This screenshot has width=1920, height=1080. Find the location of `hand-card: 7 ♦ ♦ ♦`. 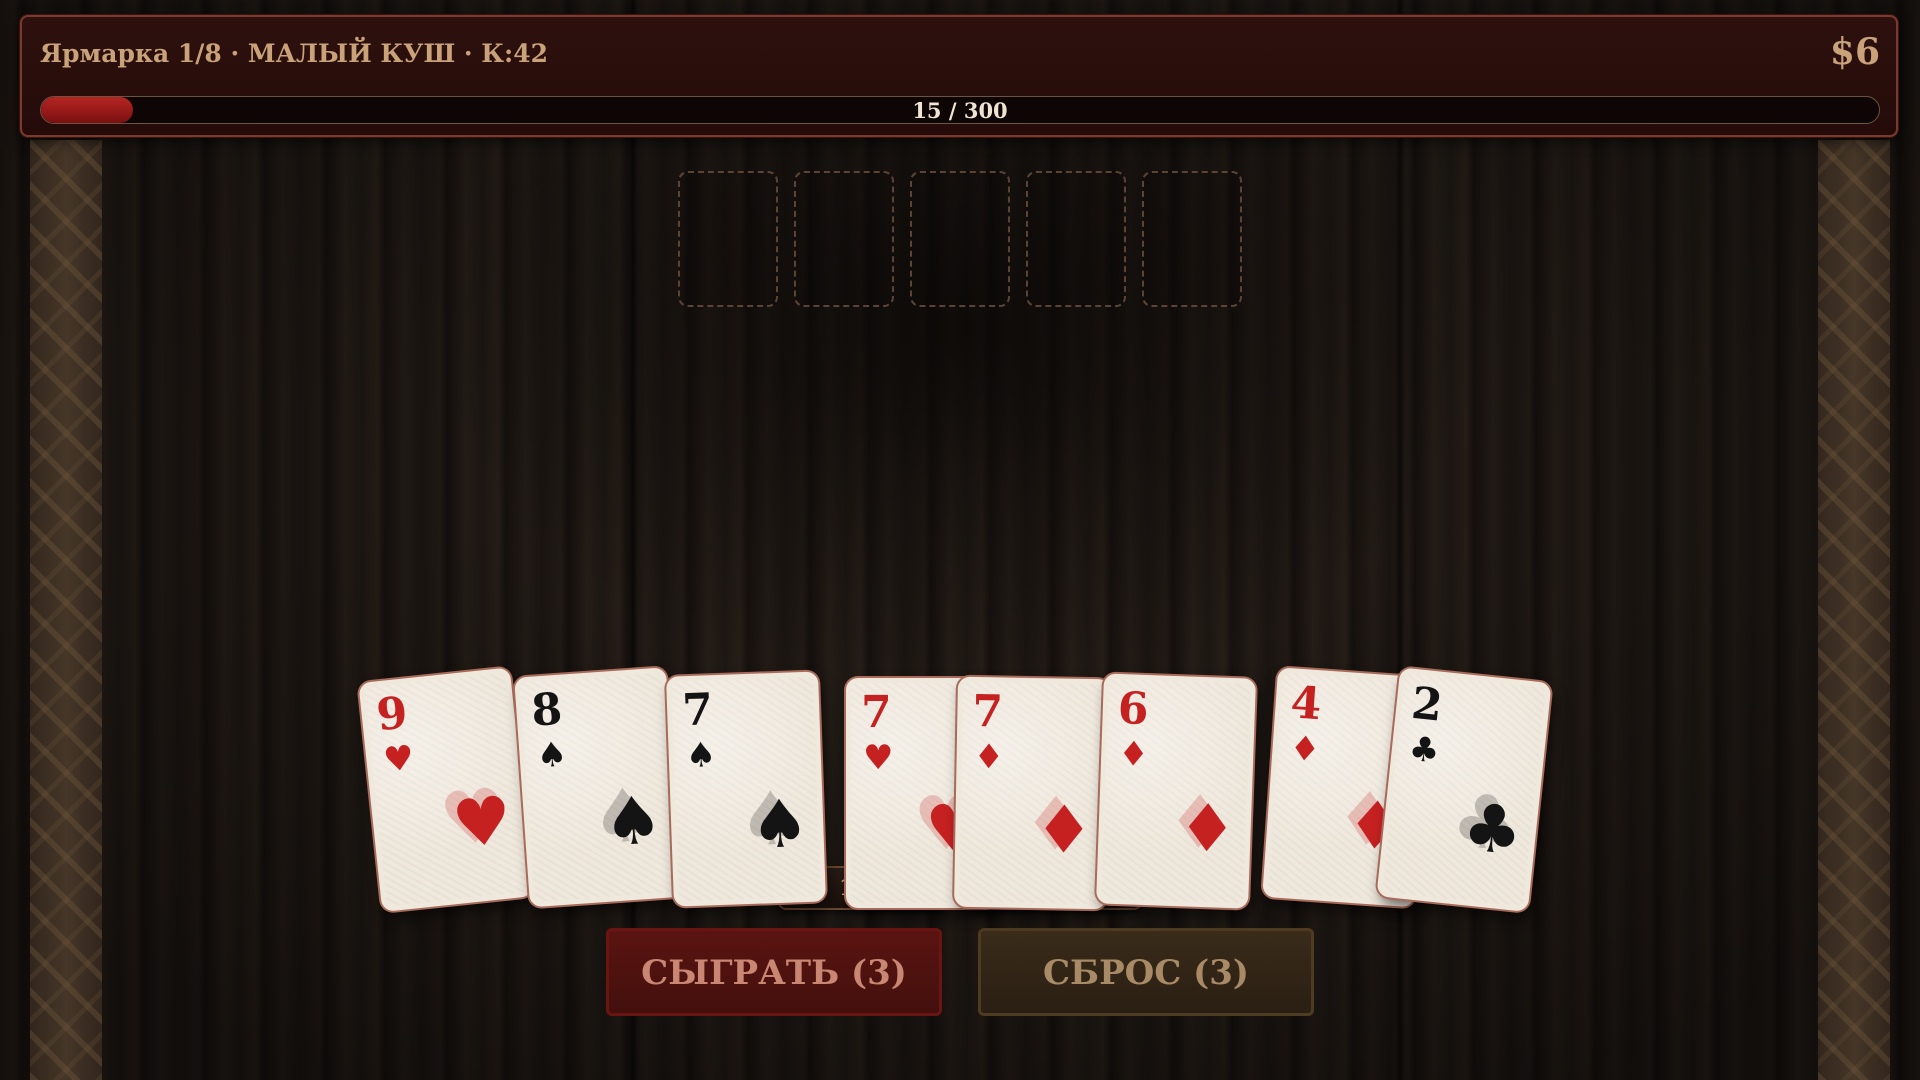

hand-card: 7 ♦ ♦ ♦ is located at coordinates (1032, 793).